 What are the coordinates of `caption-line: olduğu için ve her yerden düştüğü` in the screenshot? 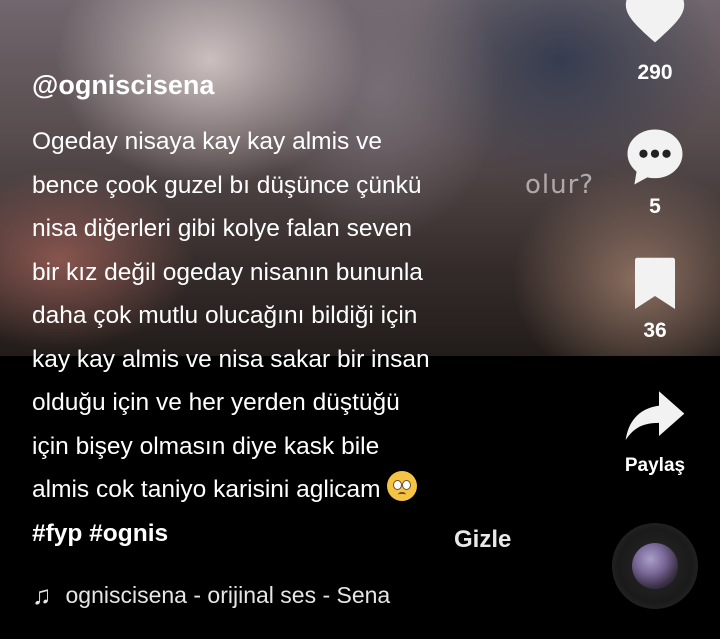 It's located at (216, 402).